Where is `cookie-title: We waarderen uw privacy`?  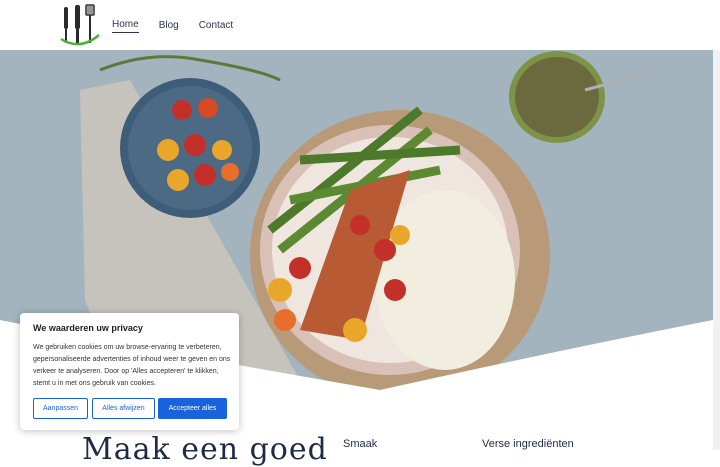 cookie-title: We waarderen uw privacy is located at coordinates (88, 328).